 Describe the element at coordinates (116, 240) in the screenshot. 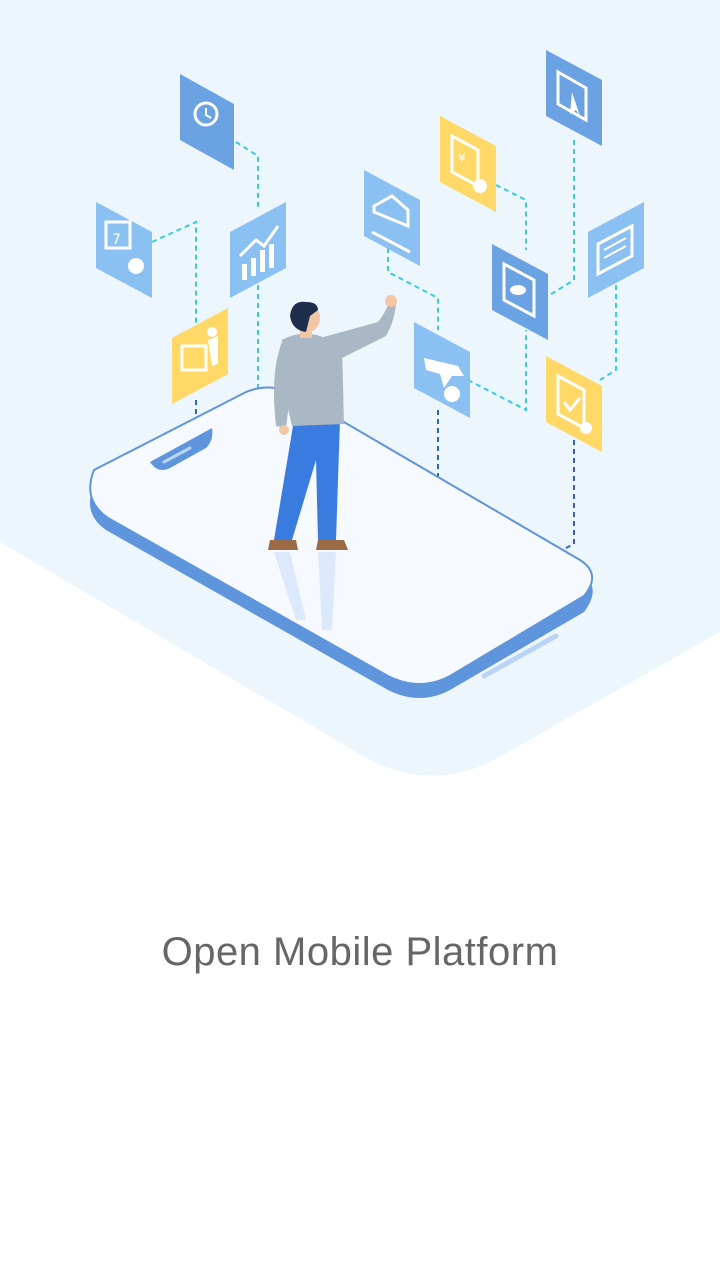

I see `svg-text: 7` at that location.